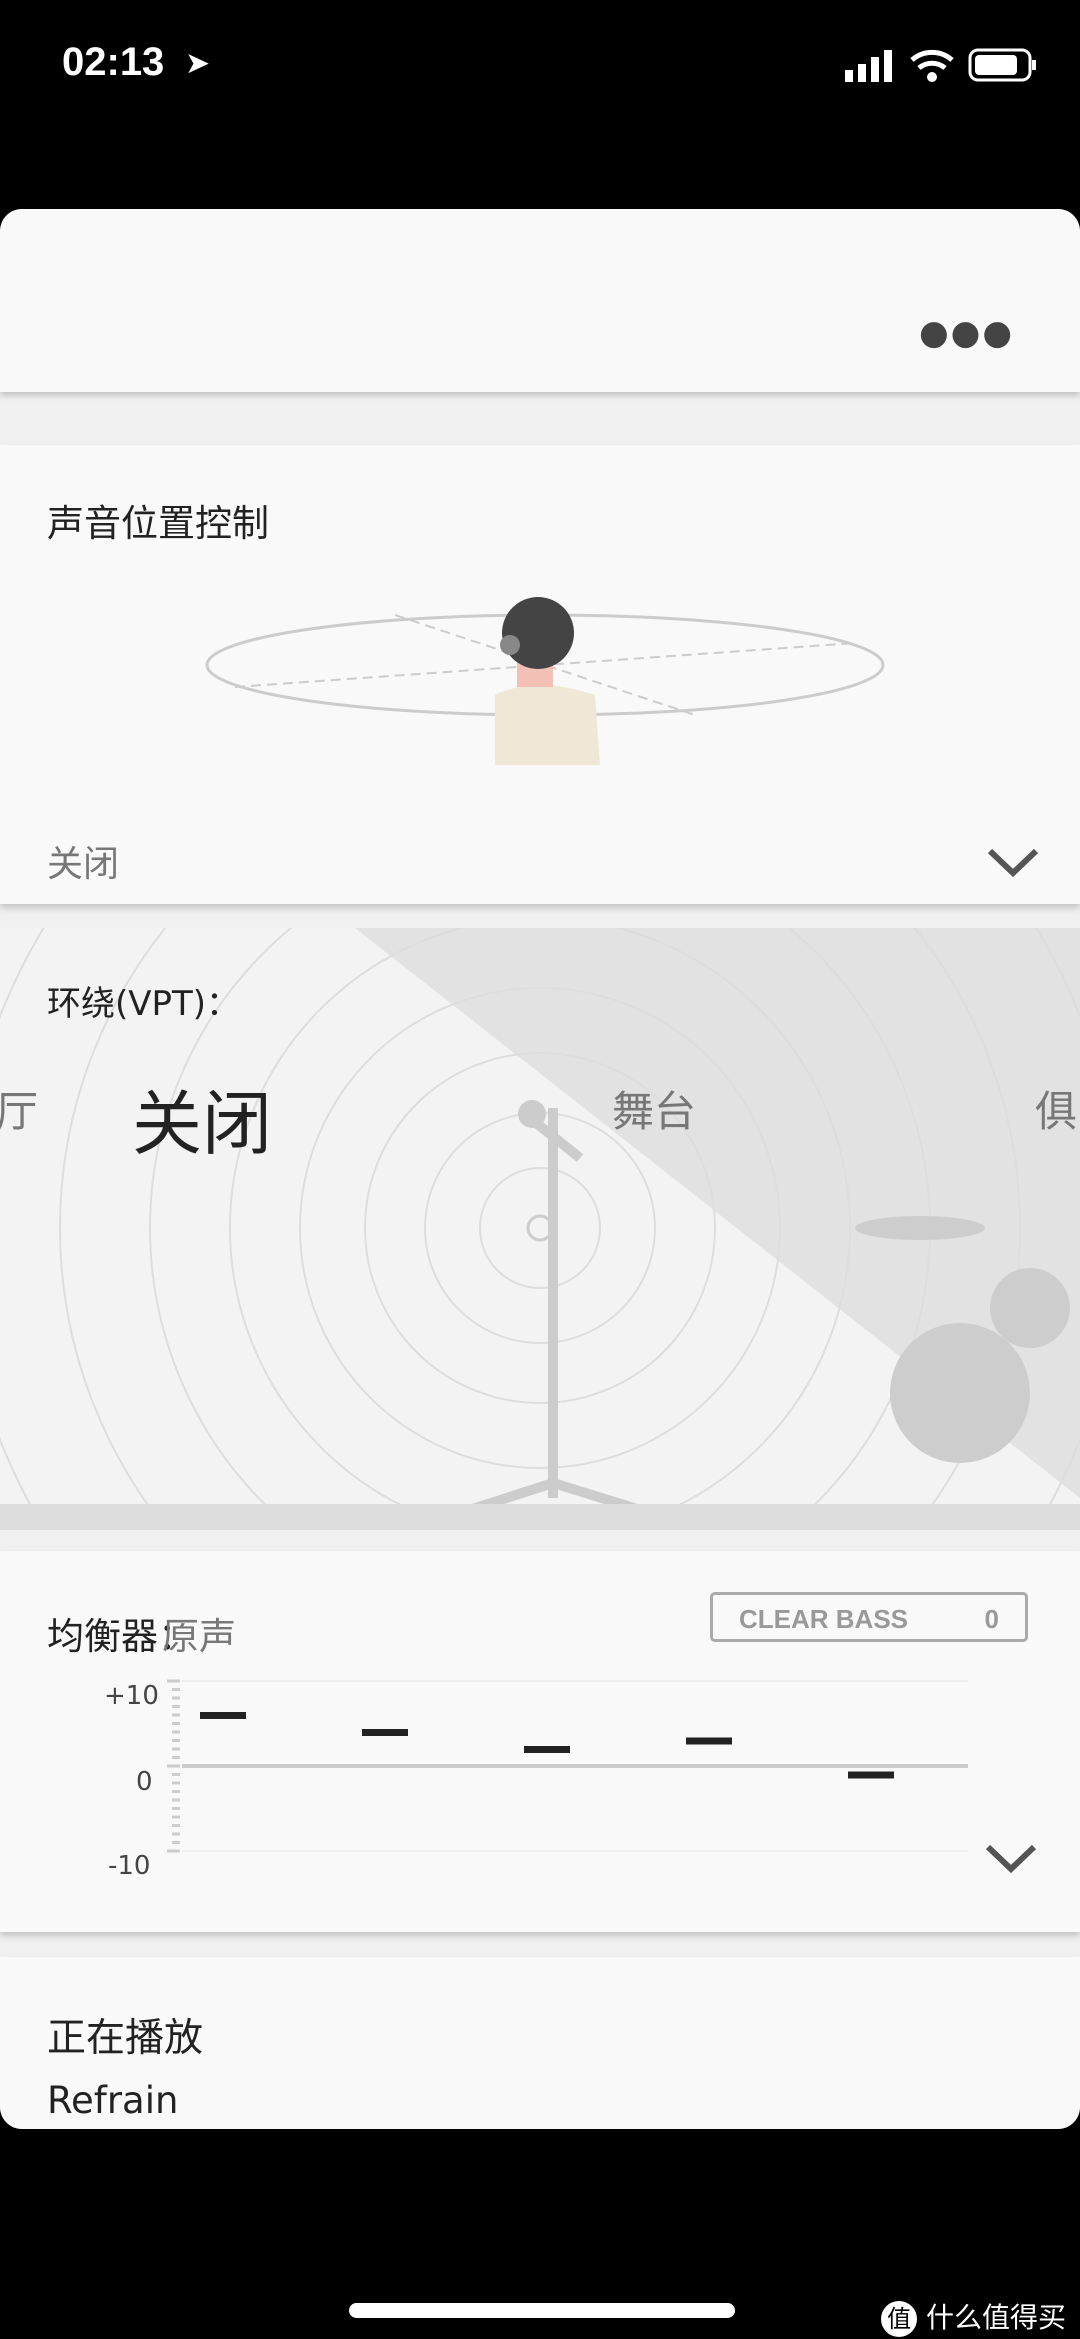 This screenshot has width=1080, height=2339. Describe the element at coordinates (113, 62) in the screenshot. I see `clock: 02:13` at that location.